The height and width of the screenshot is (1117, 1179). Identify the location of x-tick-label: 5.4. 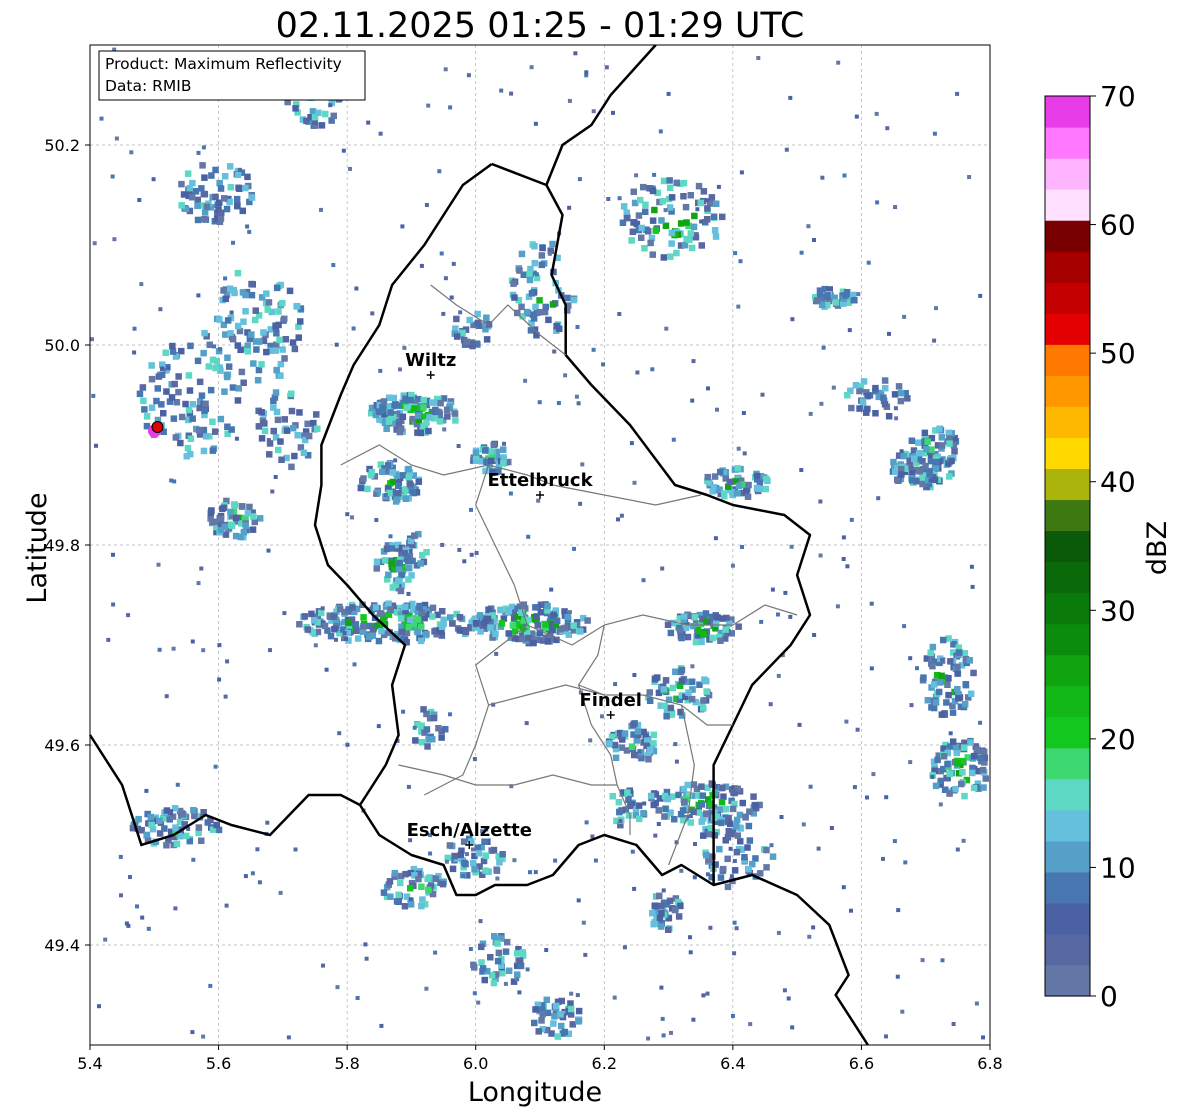
(89, 1063).